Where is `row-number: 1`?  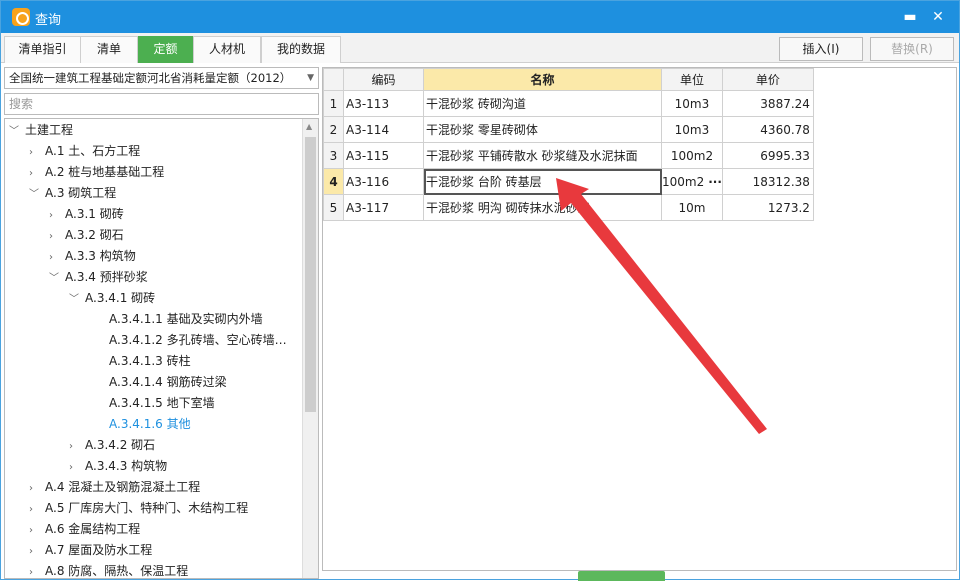
row-number: 1 is located at coordinates (333, 103).